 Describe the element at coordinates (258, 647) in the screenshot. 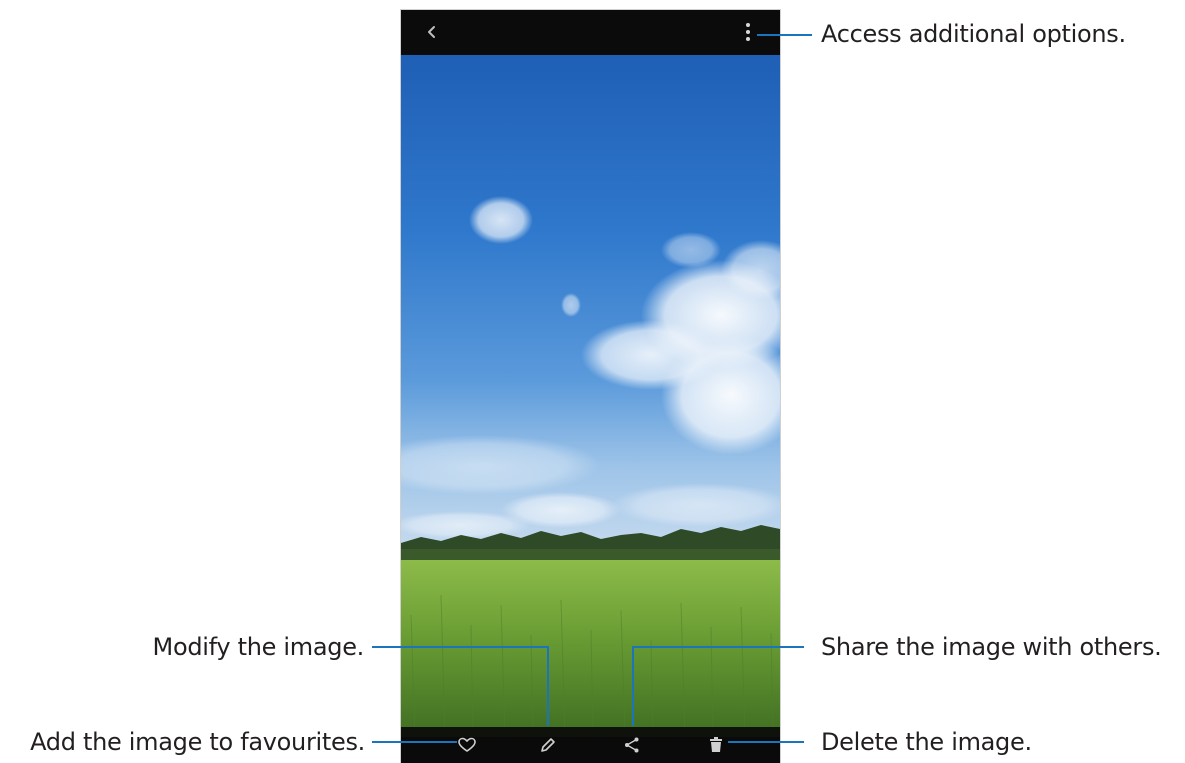

I see `callout-modify: Modify the image.` at that location.